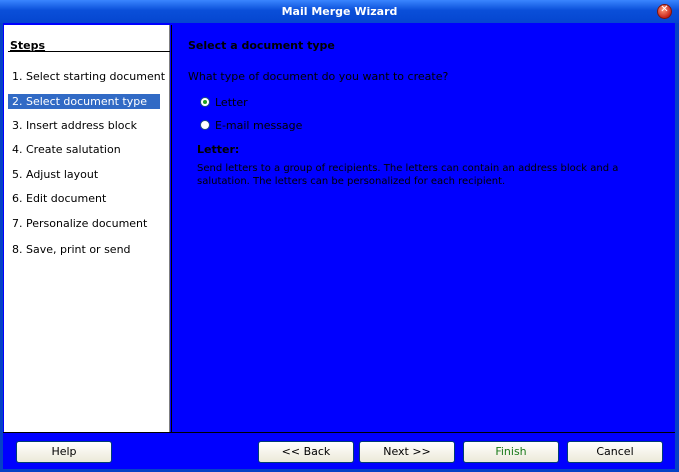  I want to click on description-title: Letter:, so click(218, 149).